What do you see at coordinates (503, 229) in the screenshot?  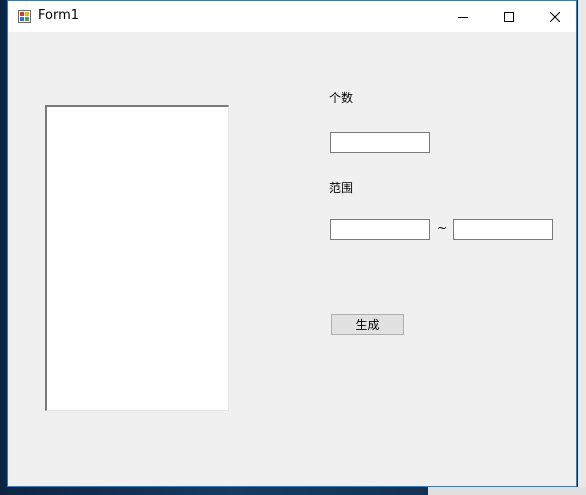 I see `range-max-input` at bounding box center [503, 229].